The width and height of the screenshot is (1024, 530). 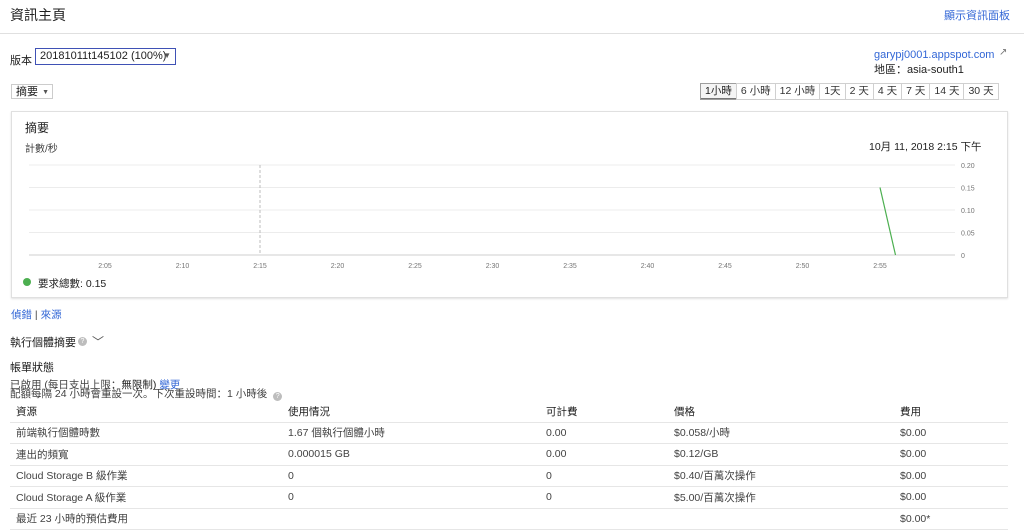 I want to click on table-cell: $5.00/百萬次操作, so click(x=781, y=497).